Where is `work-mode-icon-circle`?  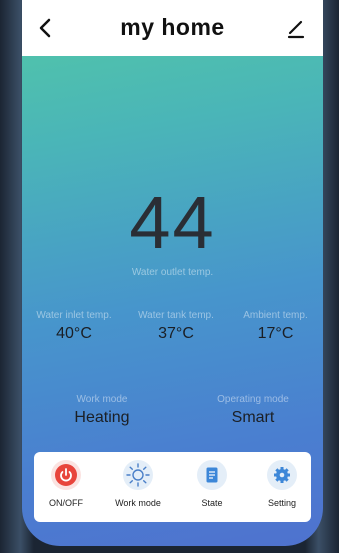
work-mode-icon-circle is located at coordinates (138, 475).